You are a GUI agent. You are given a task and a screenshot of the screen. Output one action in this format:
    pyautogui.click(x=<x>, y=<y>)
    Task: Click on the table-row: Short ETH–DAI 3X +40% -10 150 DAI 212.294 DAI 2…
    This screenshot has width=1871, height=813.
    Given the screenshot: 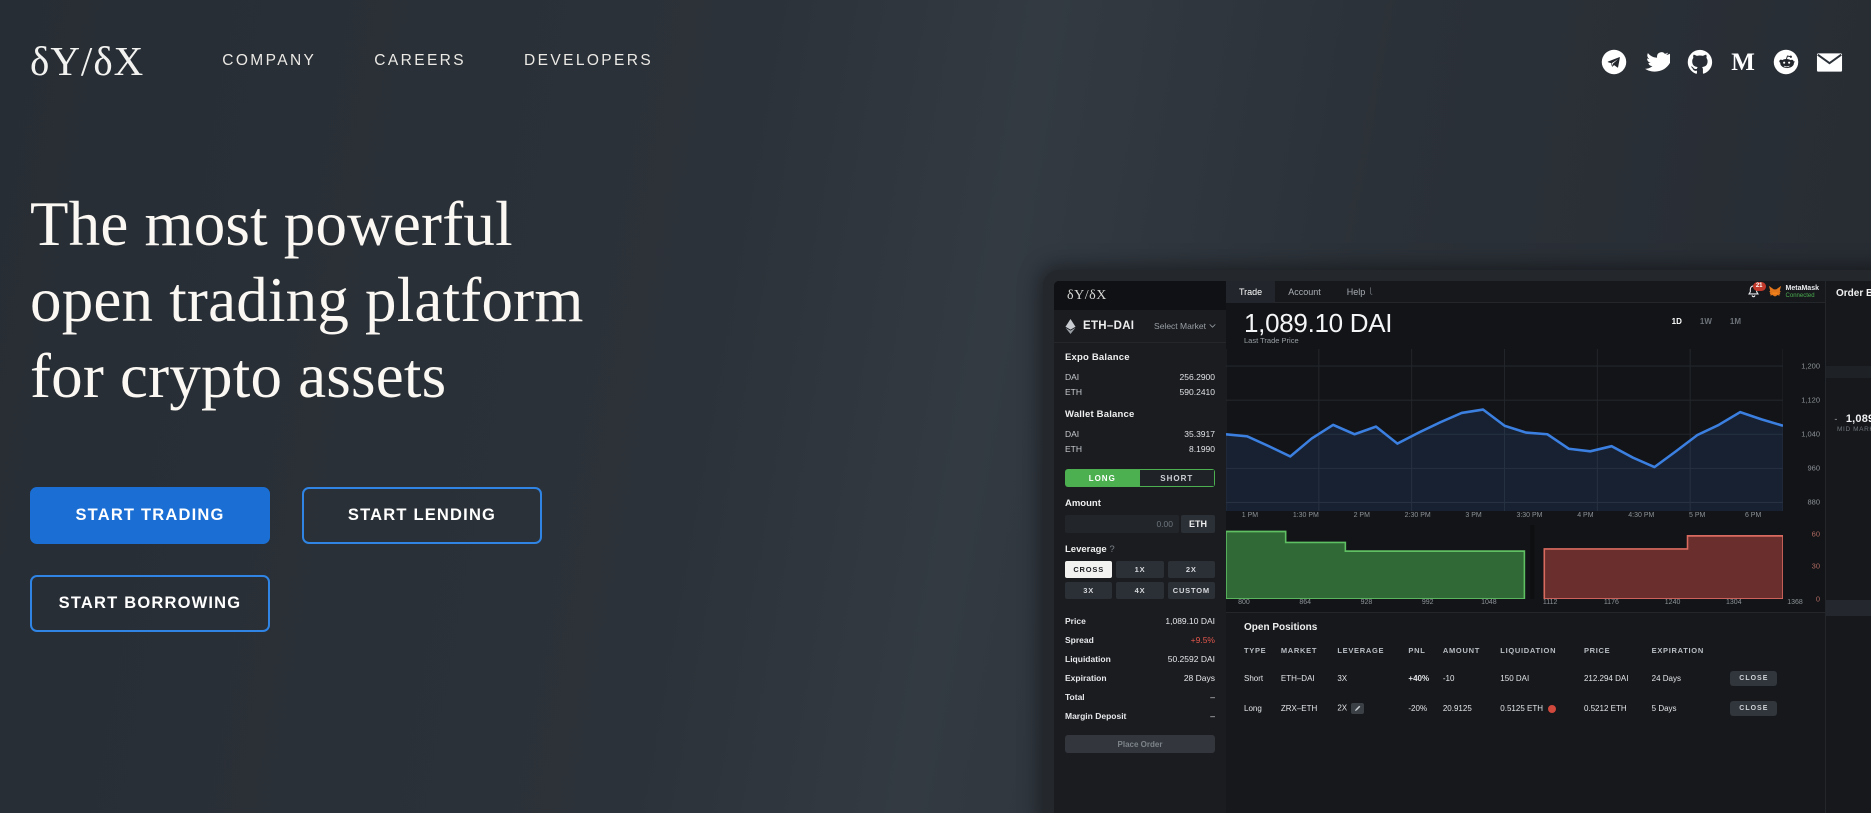 What is the action you would take?
    pyautogui.click(x=1523, y=679)
    